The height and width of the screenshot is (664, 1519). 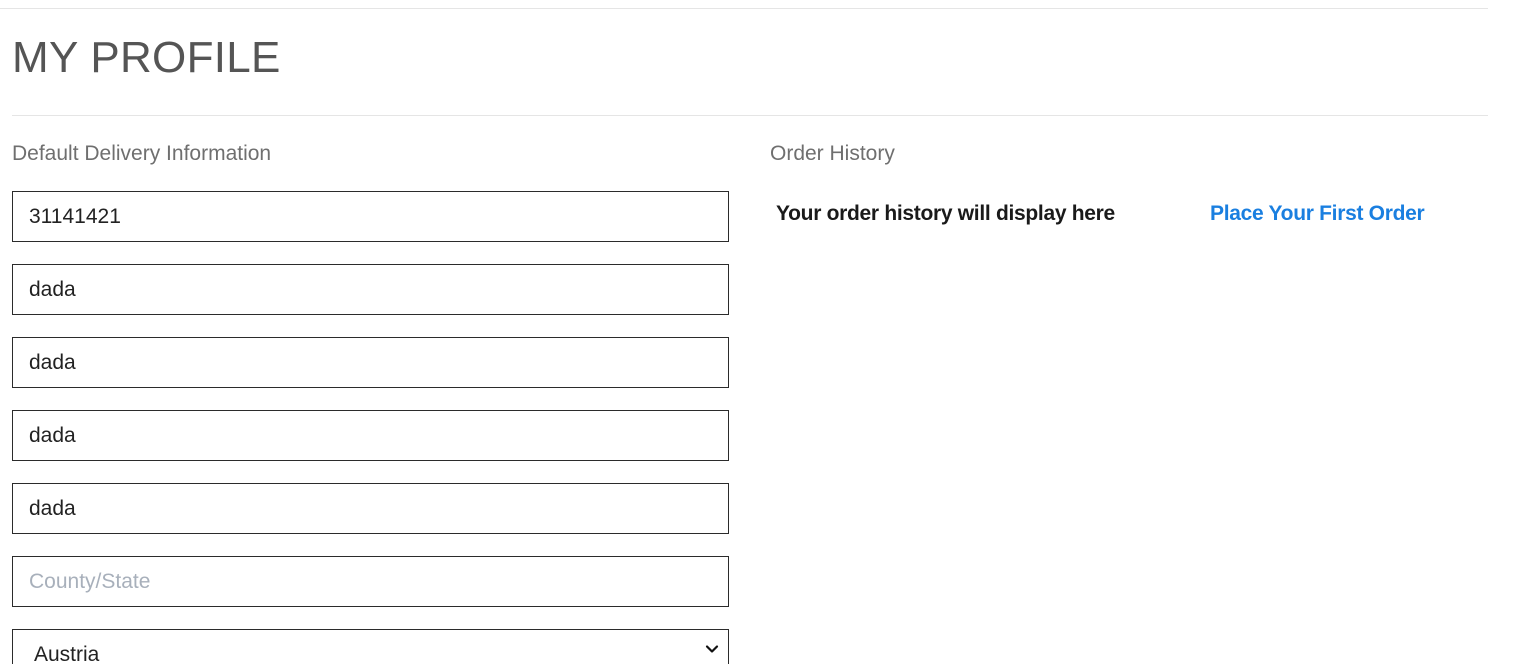 I want to click on top-divider, so click(x=744, y=8).